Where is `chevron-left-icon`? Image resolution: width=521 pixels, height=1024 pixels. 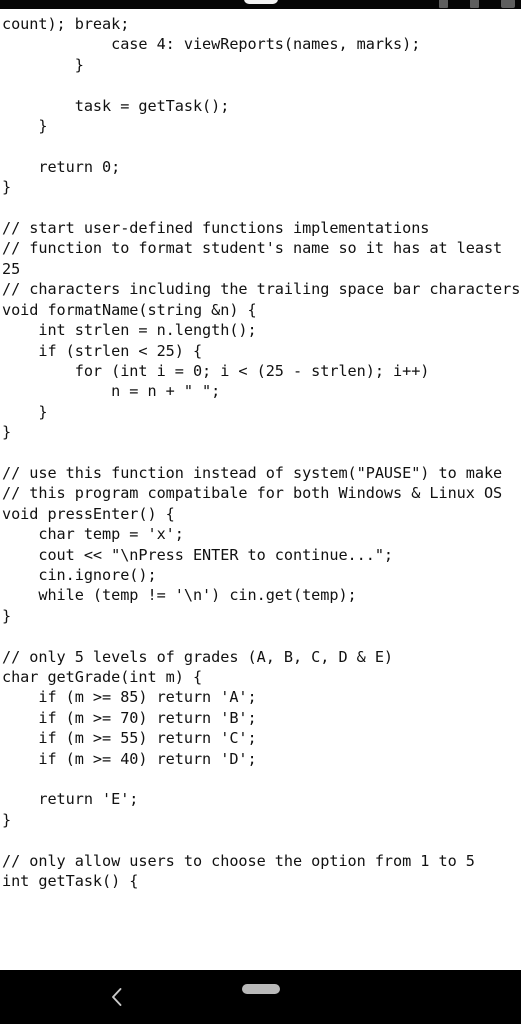
chevron-left-icon is located at coordinates (117, 997).